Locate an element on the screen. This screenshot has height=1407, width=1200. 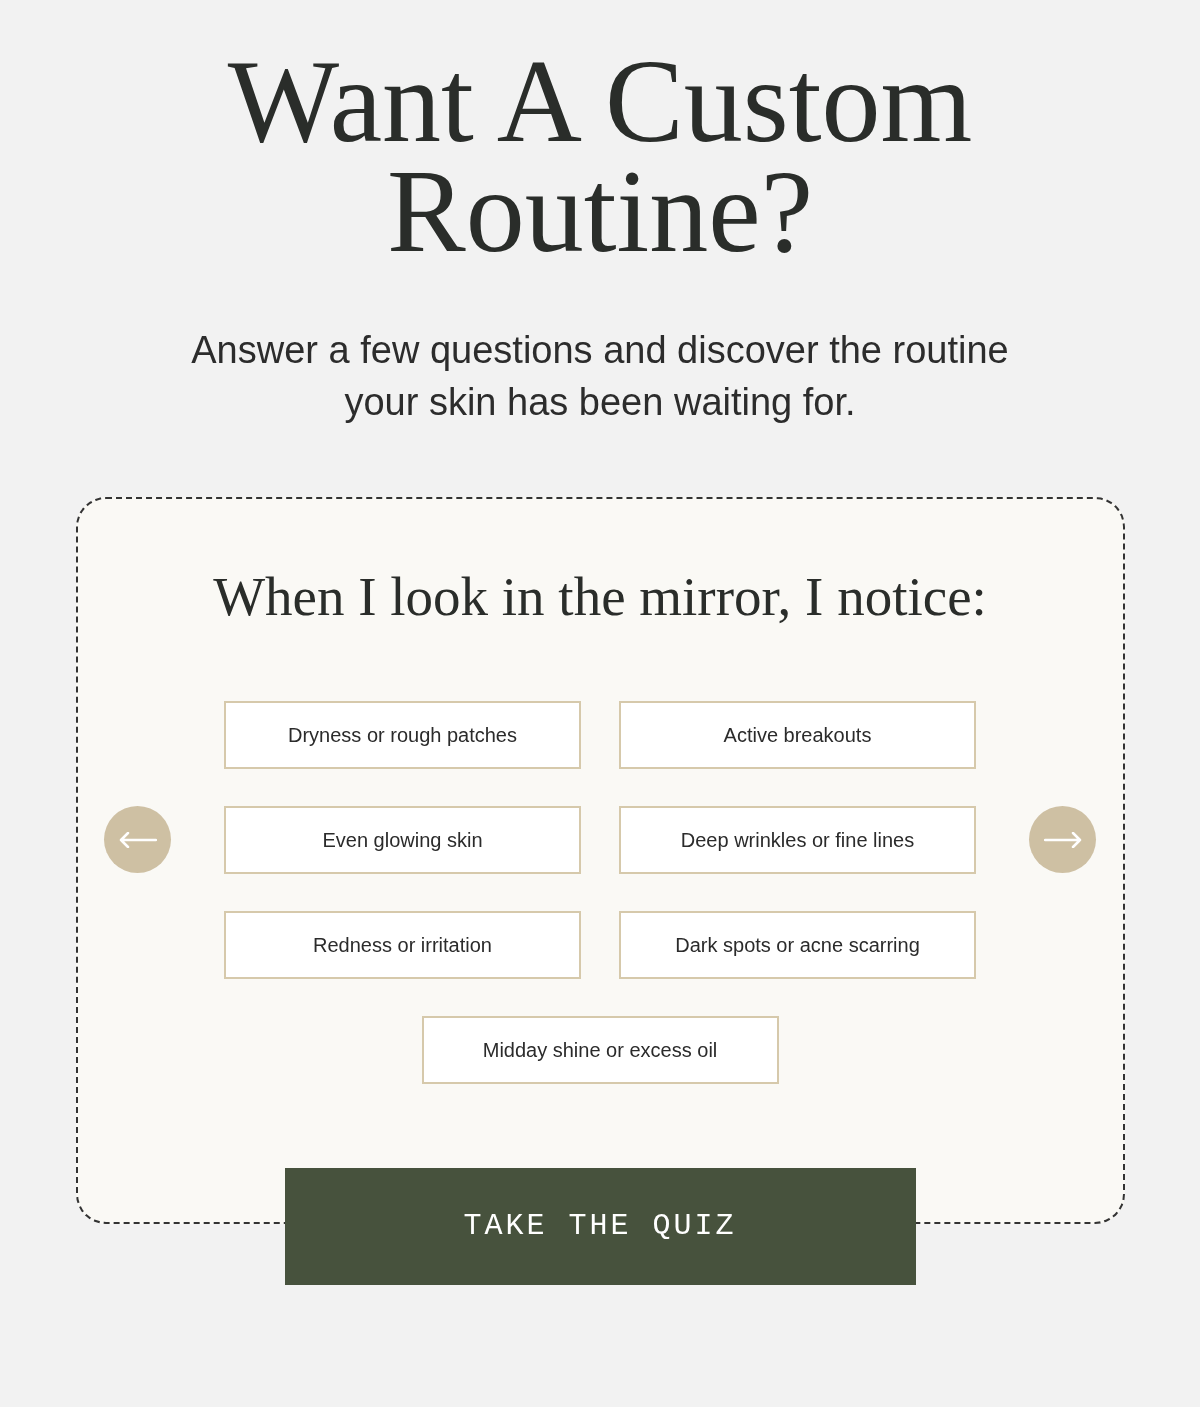
arrow-left-icon is located at coordinates (137, 839).